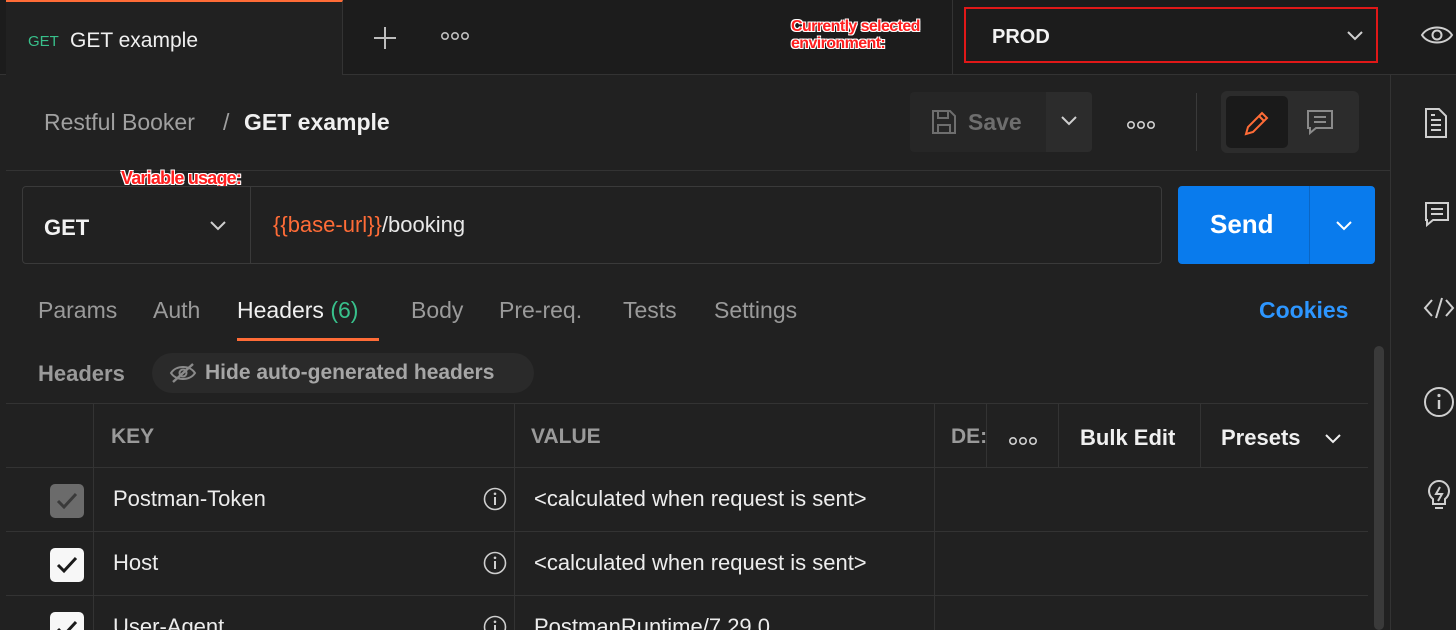  What do you see at coordinates (592, 225) in the screenshot?
I see `url-bar: GET {{base-url}}/booking` at bounding box center [592, 225].